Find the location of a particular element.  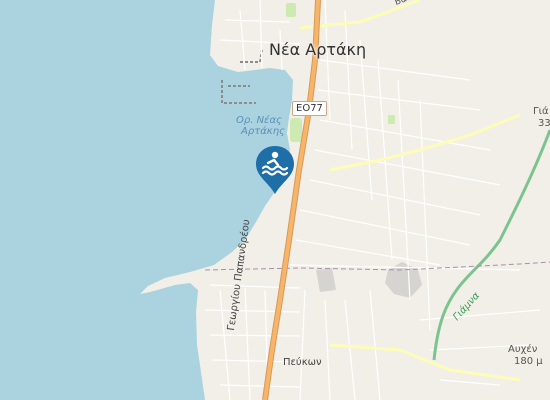

road-badge: ΕΟ77 is located at coordinates (309, 108).